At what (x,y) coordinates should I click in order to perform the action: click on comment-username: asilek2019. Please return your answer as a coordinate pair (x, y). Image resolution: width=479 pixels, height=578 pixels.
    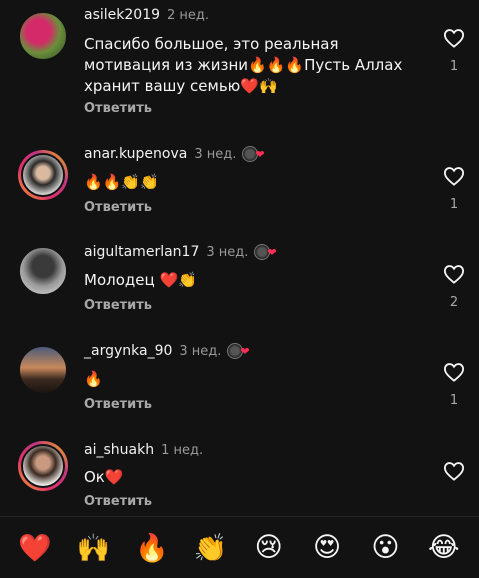
    Looking at the image, I should click on (122, 15).